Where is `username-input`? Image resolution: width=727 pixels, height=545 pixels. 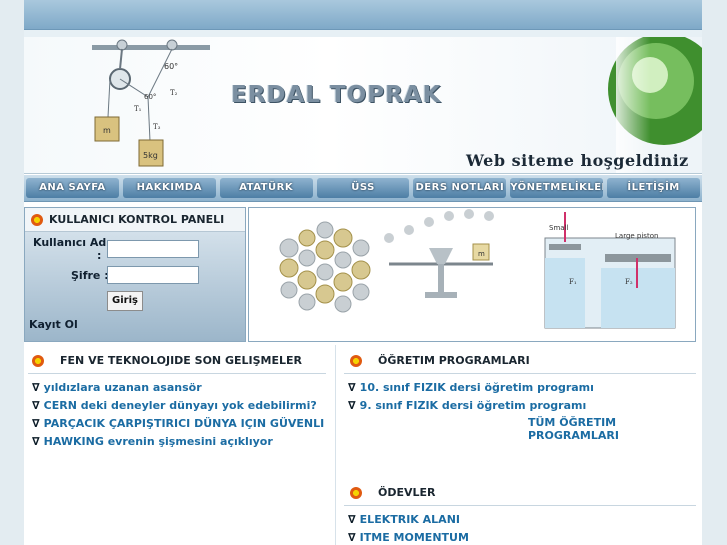
username-input is located at coordinates (153, 249).